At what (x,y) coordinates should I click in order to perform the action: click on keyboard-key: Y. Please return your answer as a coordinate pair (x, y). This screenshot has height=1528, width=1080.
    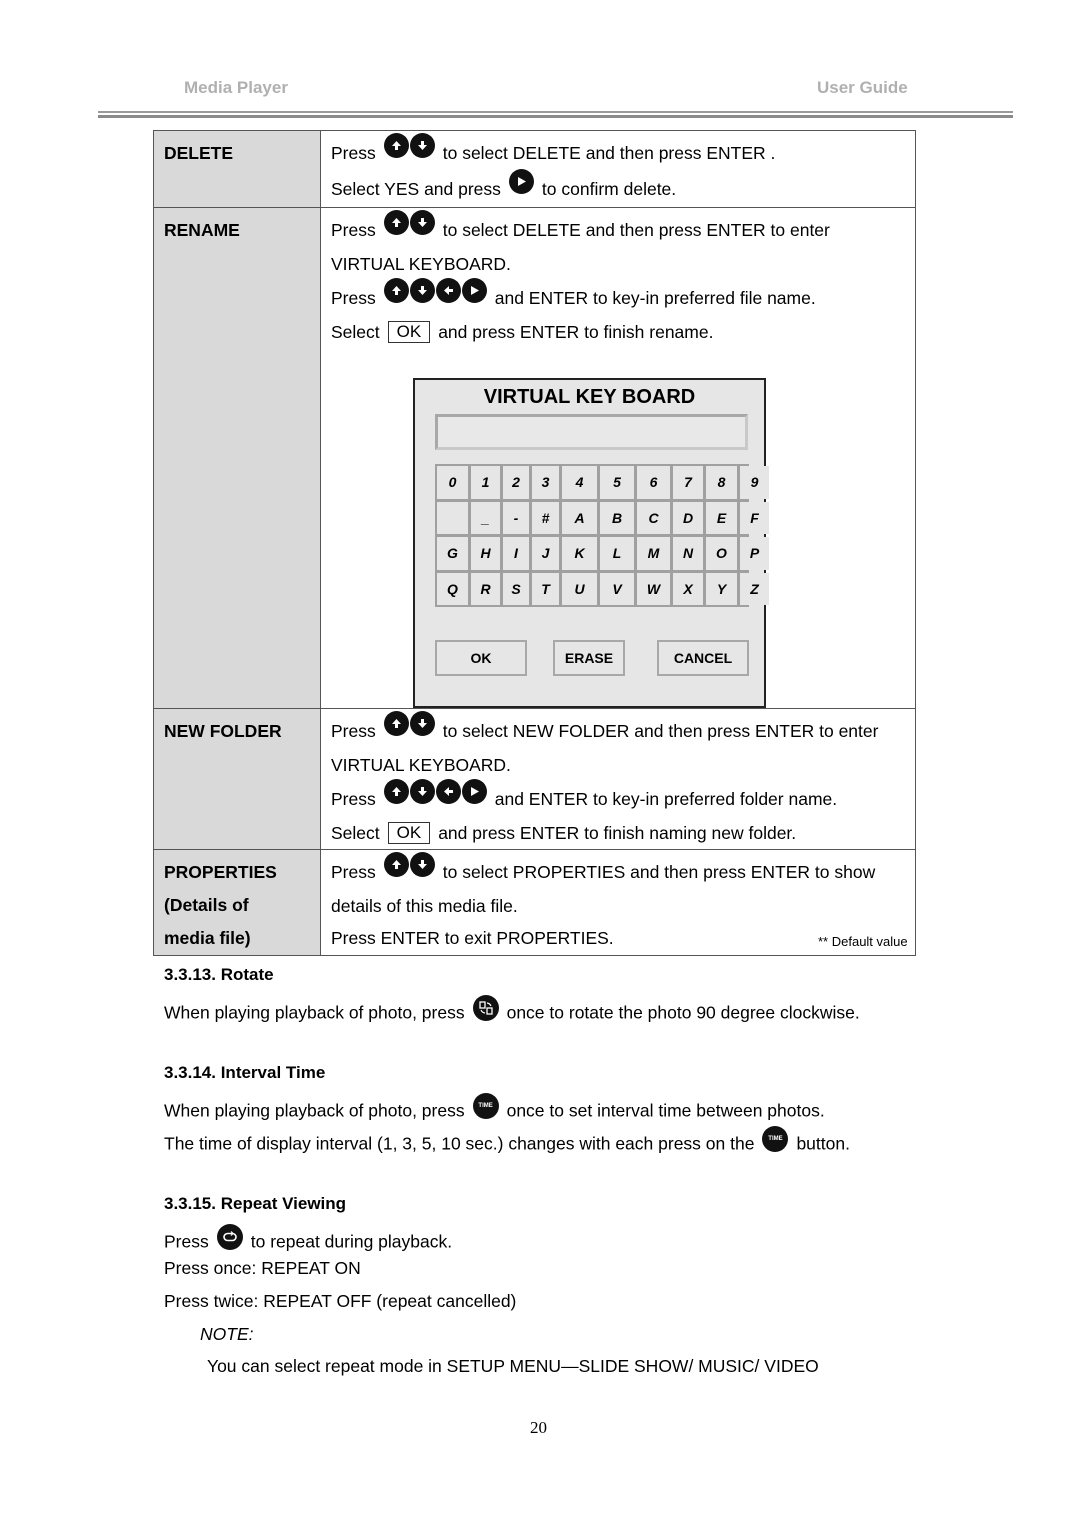
    Looking at the image, I should click on (721, 588).